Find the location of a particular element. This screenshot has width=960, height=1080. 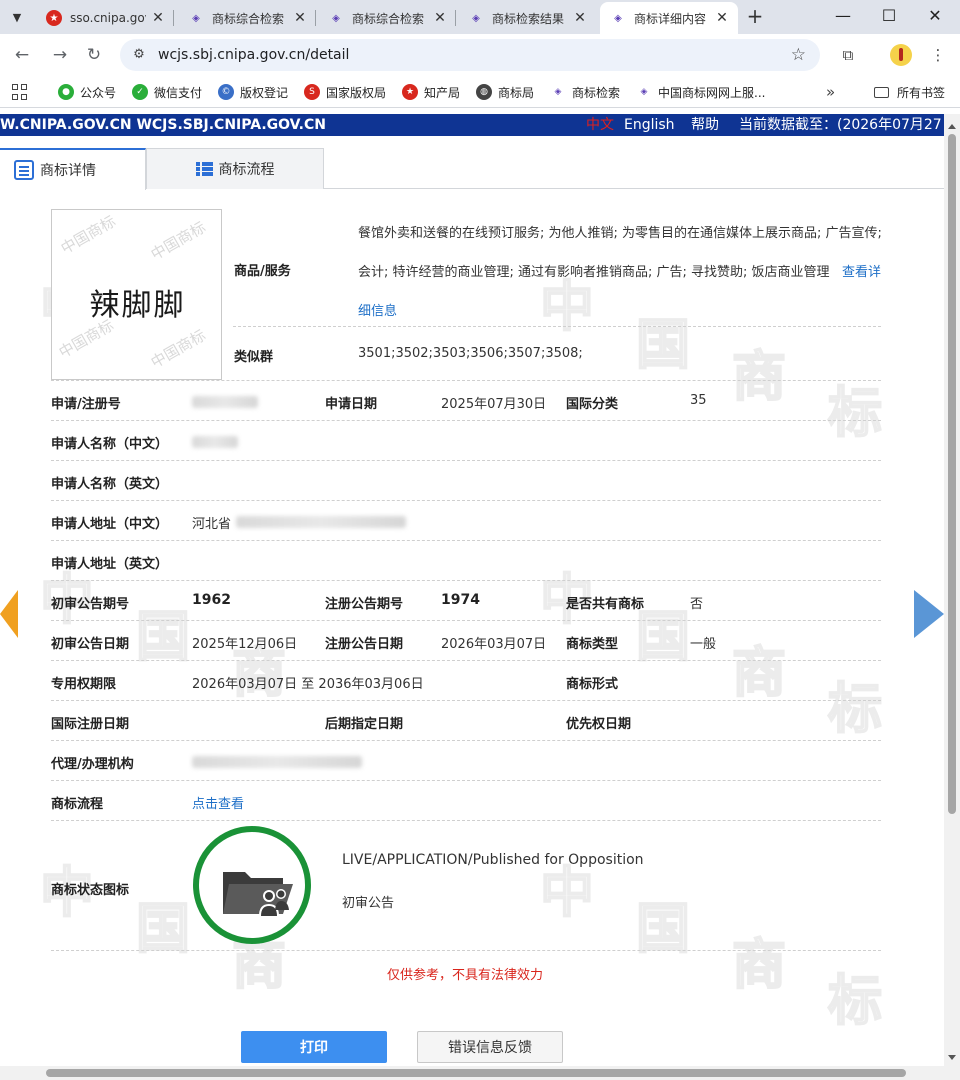

browser-tab-2: ◈ 商标综合检索 ✕ is located at coordinates (247, 18).